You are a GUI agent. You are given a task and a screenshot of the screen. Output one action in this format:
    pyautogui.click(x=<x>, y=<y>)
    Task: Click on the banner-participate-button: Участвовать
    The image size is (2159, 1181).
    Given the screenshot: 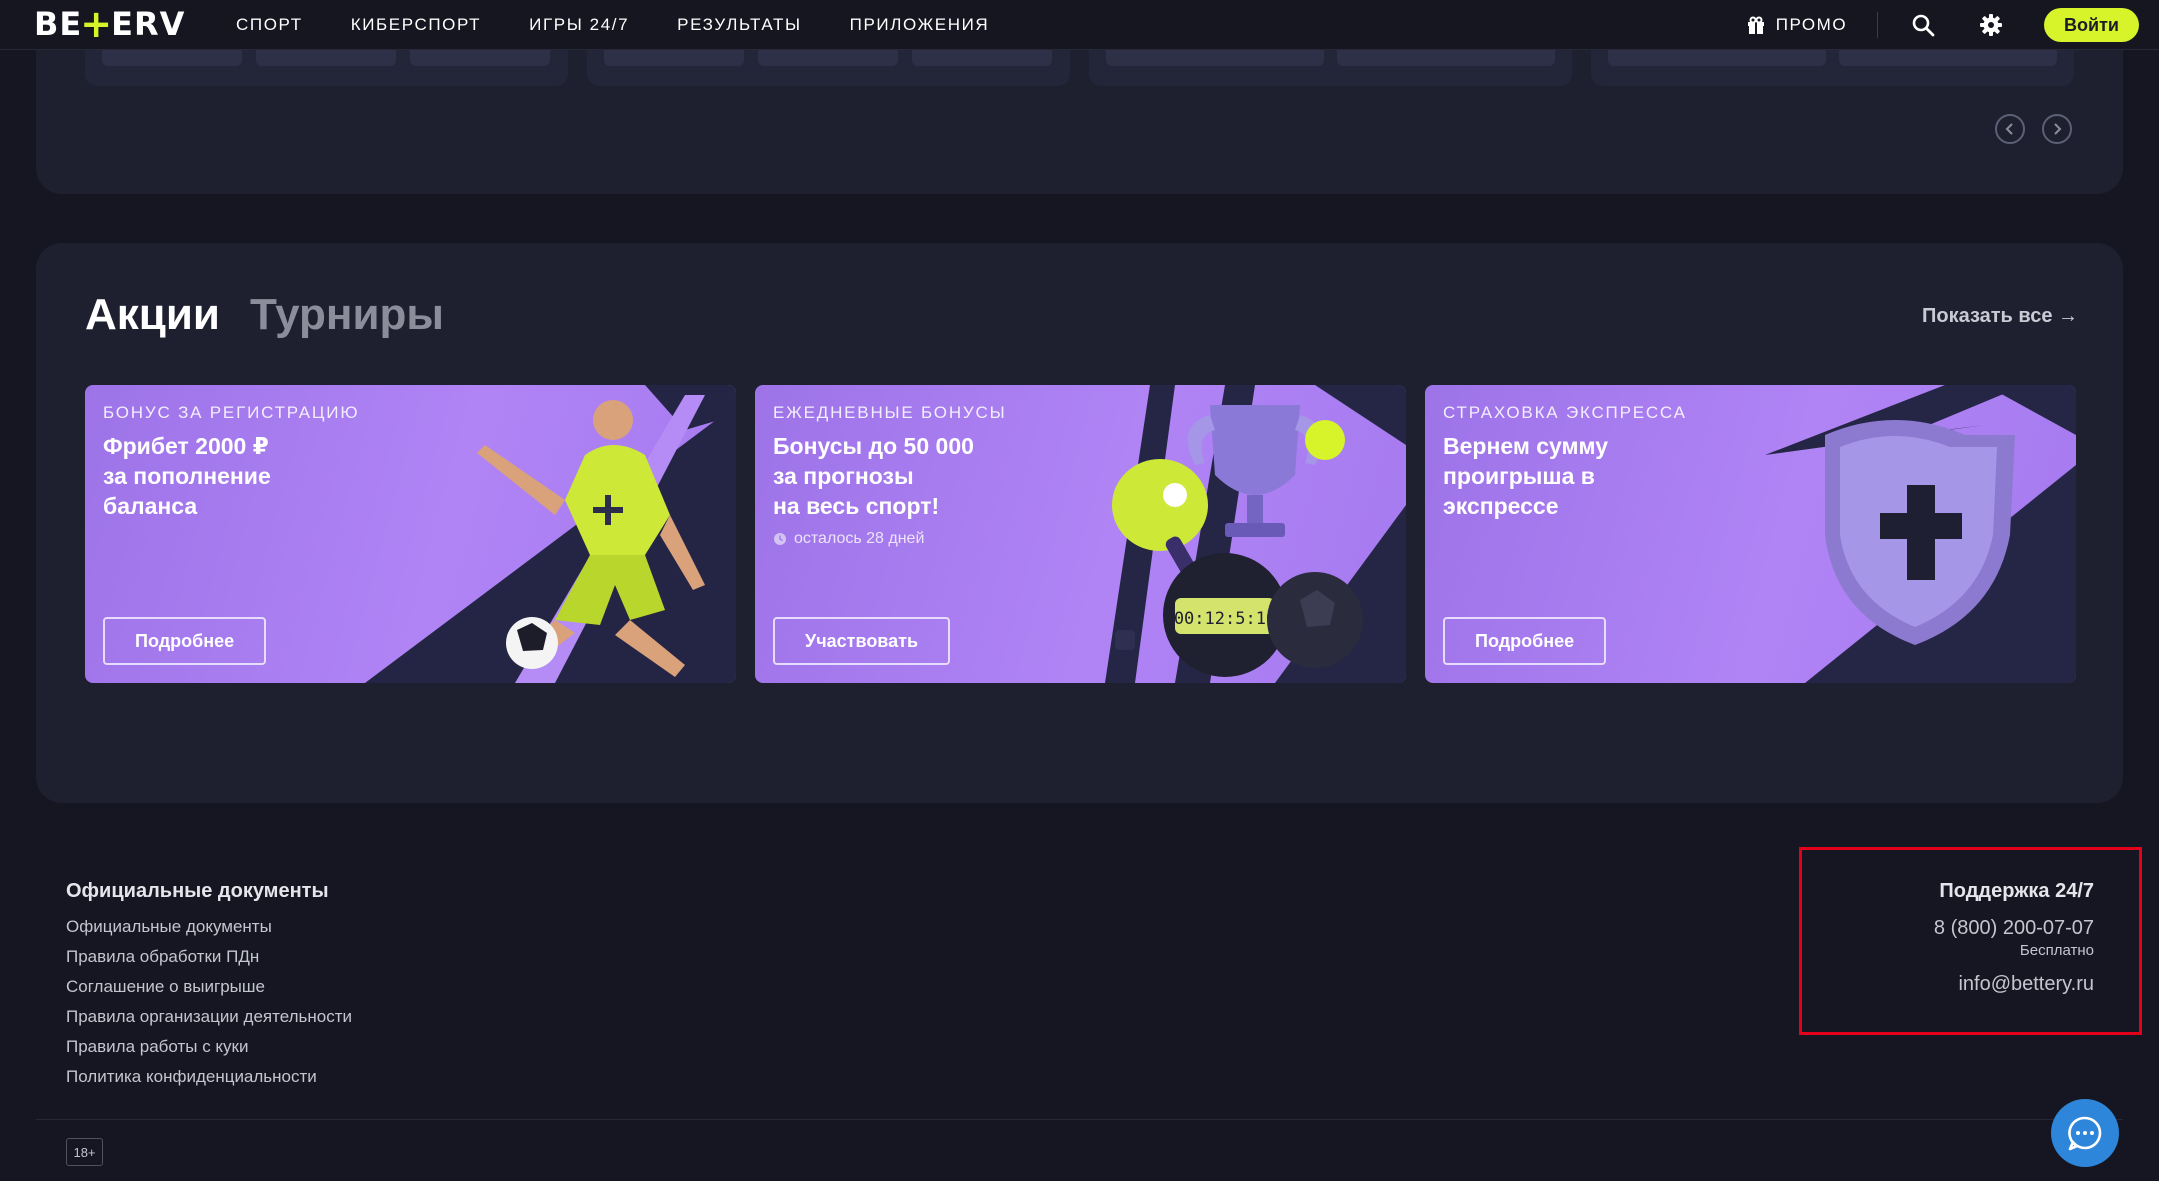 What is the action you would take?
    pyautogui.click(x=862, y=641)
    